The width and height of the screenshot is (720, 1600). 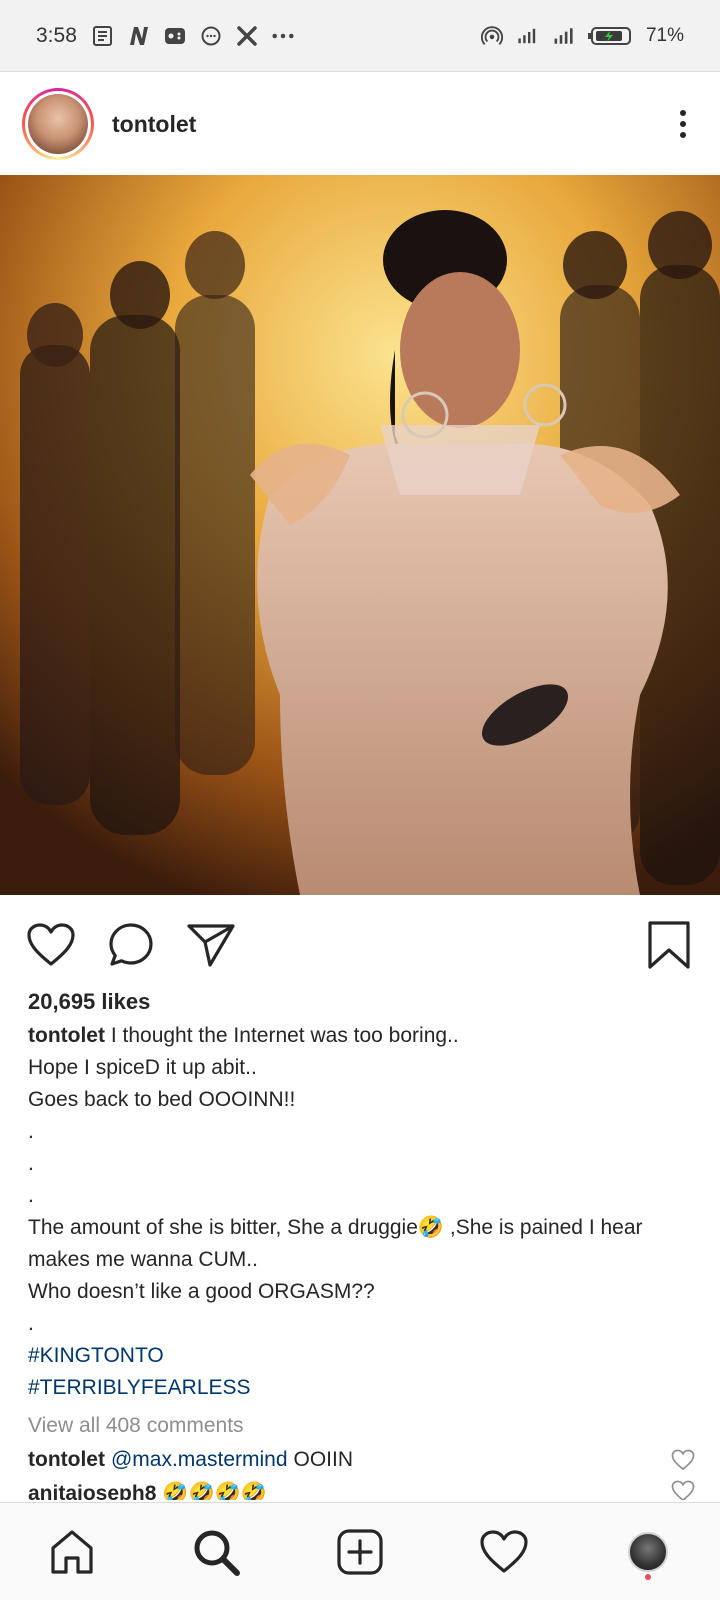 What do you see at coordinates (360, 36) in the screenshot?
I see `status-bar: 3:58 71%` at bounding box center [360, 36].